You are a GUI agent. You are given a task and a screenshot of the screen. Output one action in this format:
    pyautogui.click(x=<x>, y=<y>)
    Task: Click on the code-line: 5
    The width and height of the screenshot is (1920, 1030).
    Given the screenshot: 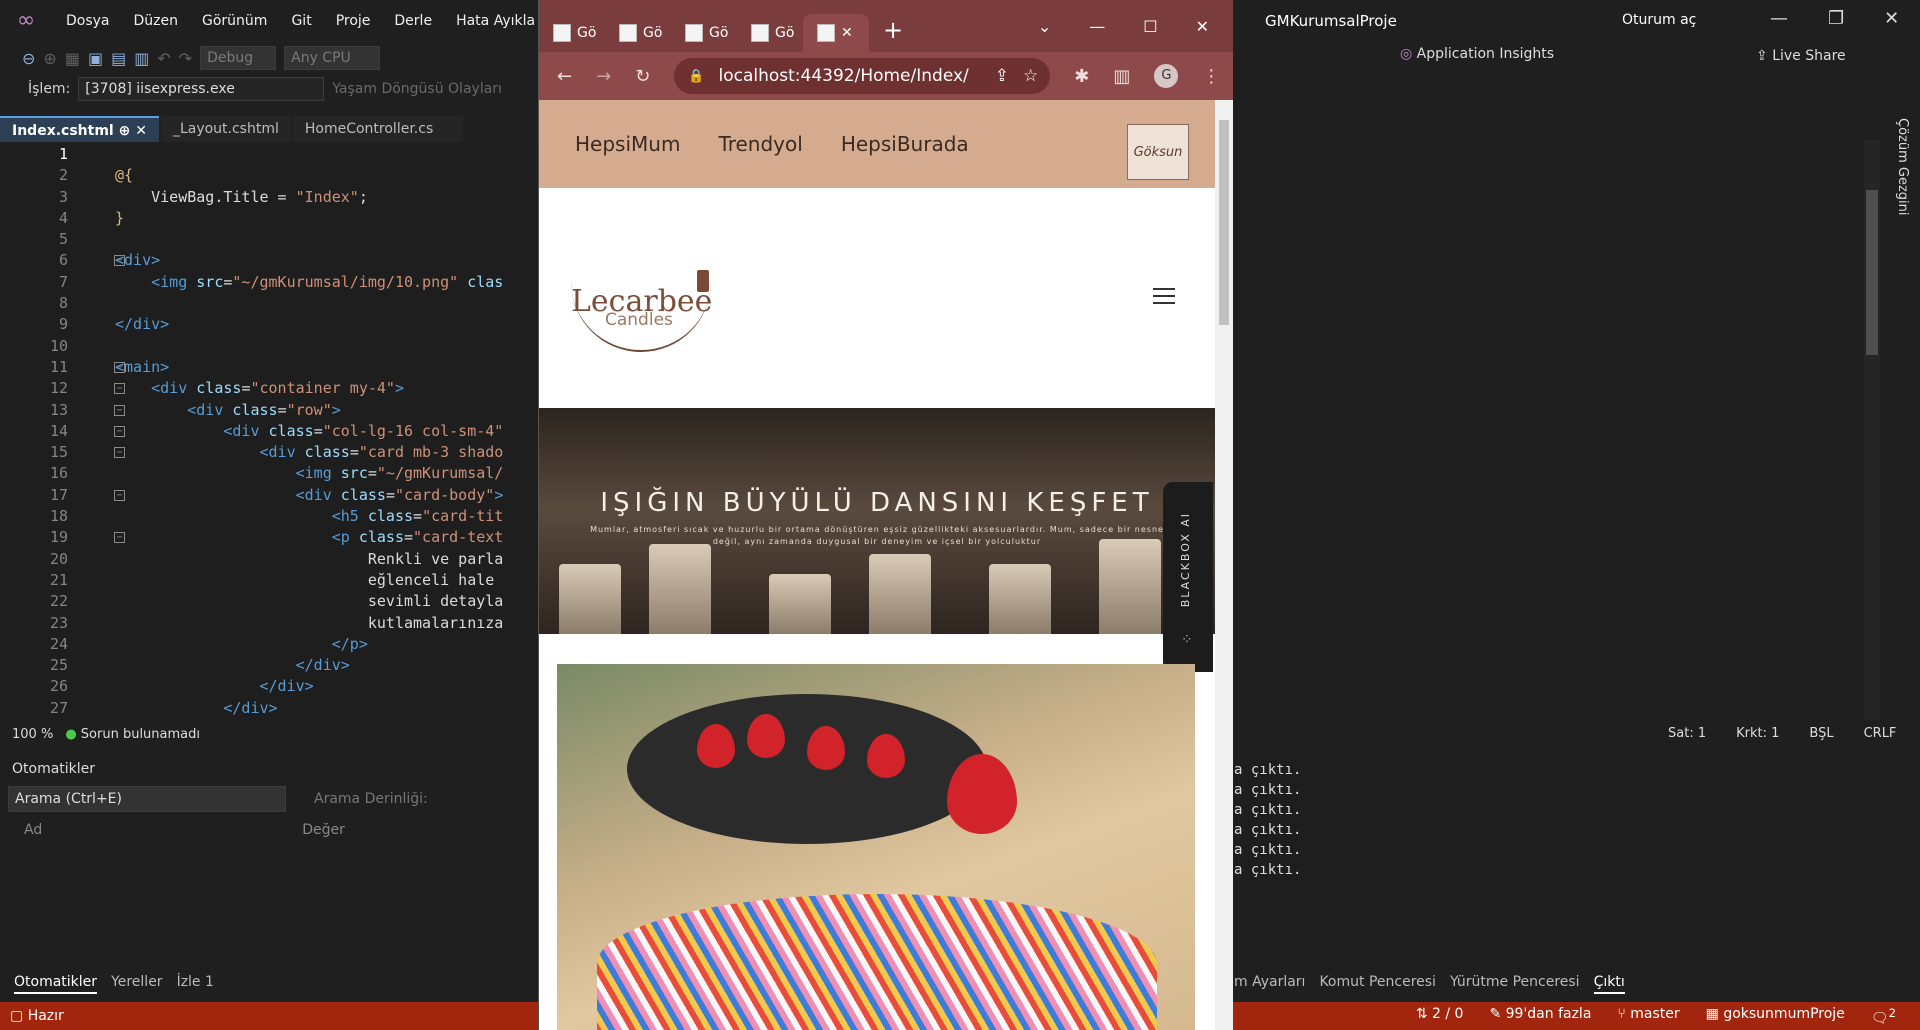 What is the action you would take?
    pyautogui.click(x=274, y=239)
    